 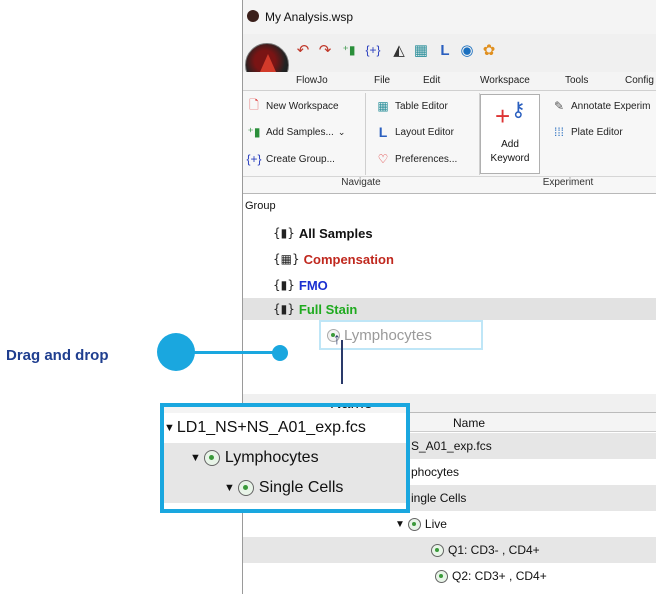 I want to click on menu-tools: Tools, so click(x=576, y=80).